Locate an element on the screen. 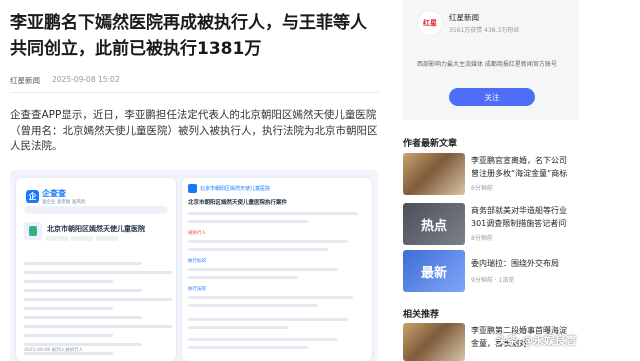  watermark: 头条 @永娱良言 is located at coordinates (536, 340).